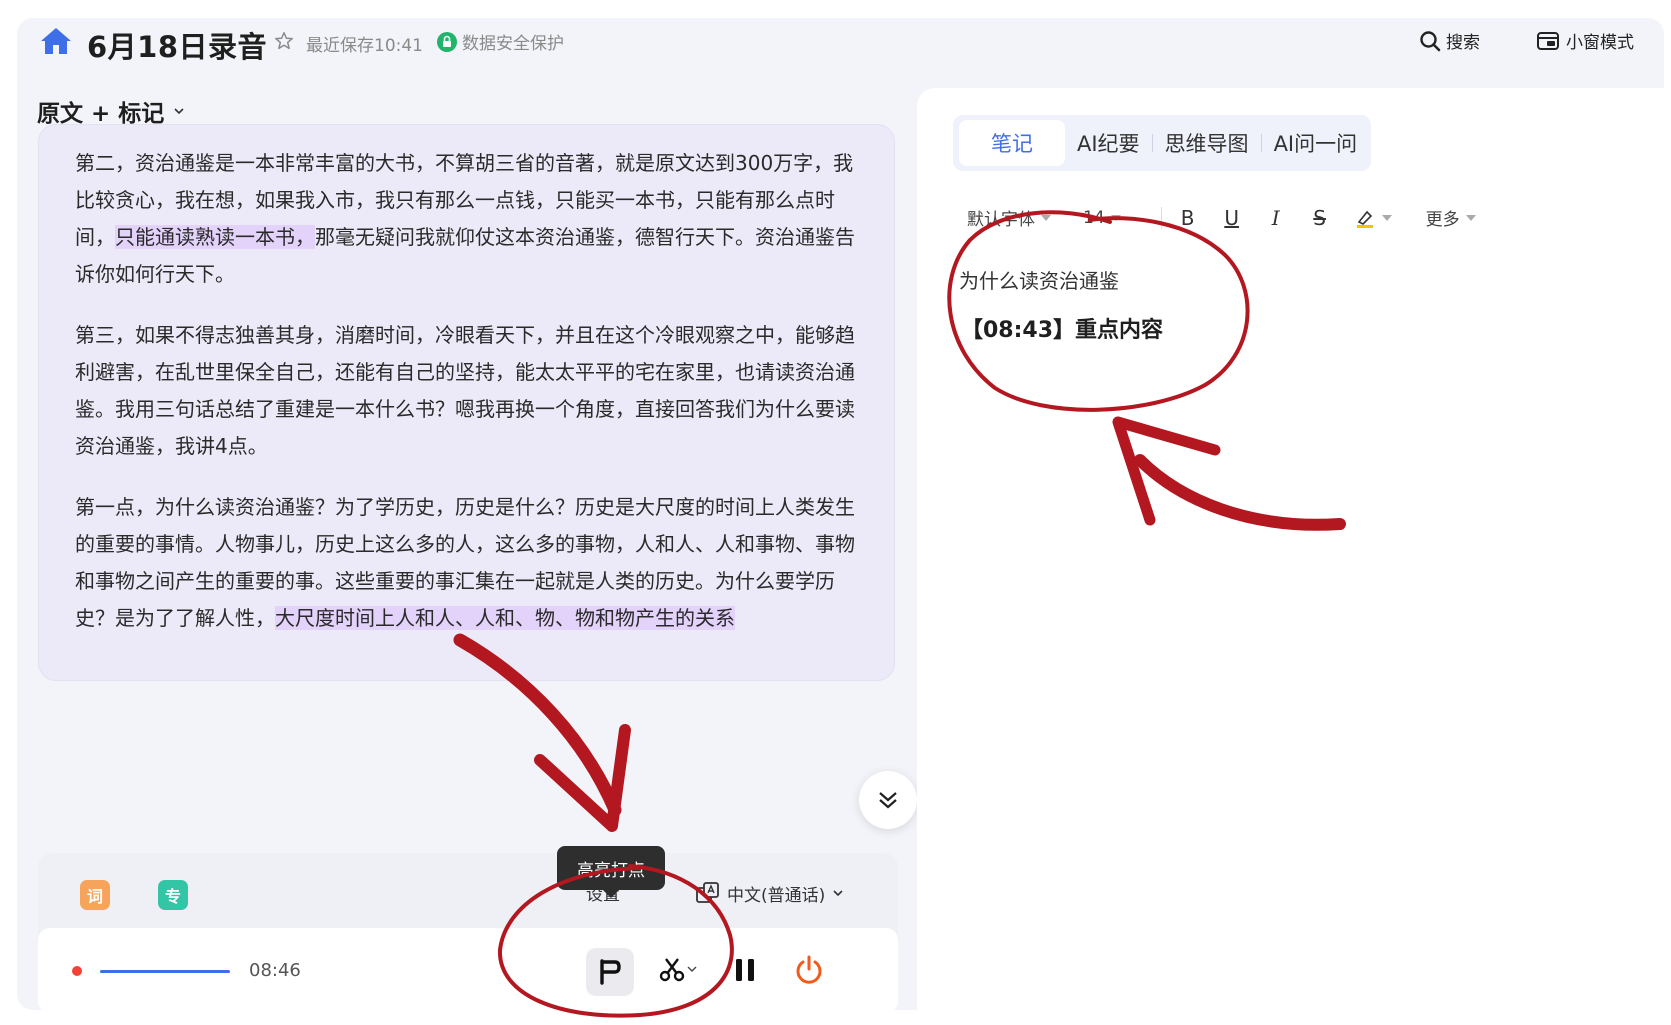  I want to click on scissors-icon, so click(672, 970).